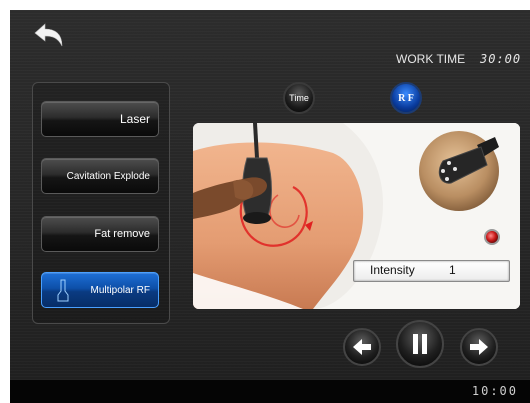 This screenshot has width=530, height=403. I want to click on time-button-label: Time, so click(299, 98).